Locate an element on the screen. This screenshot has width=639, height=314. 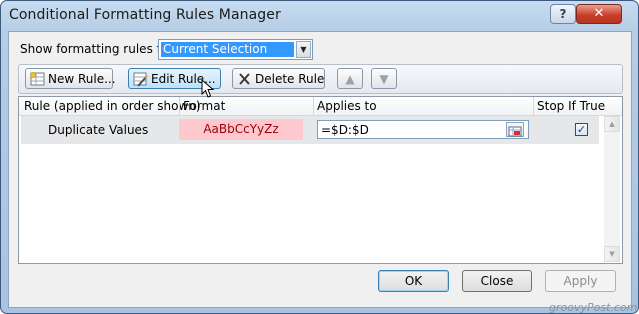
ok-button: OK is located at coordinates (413, 281).